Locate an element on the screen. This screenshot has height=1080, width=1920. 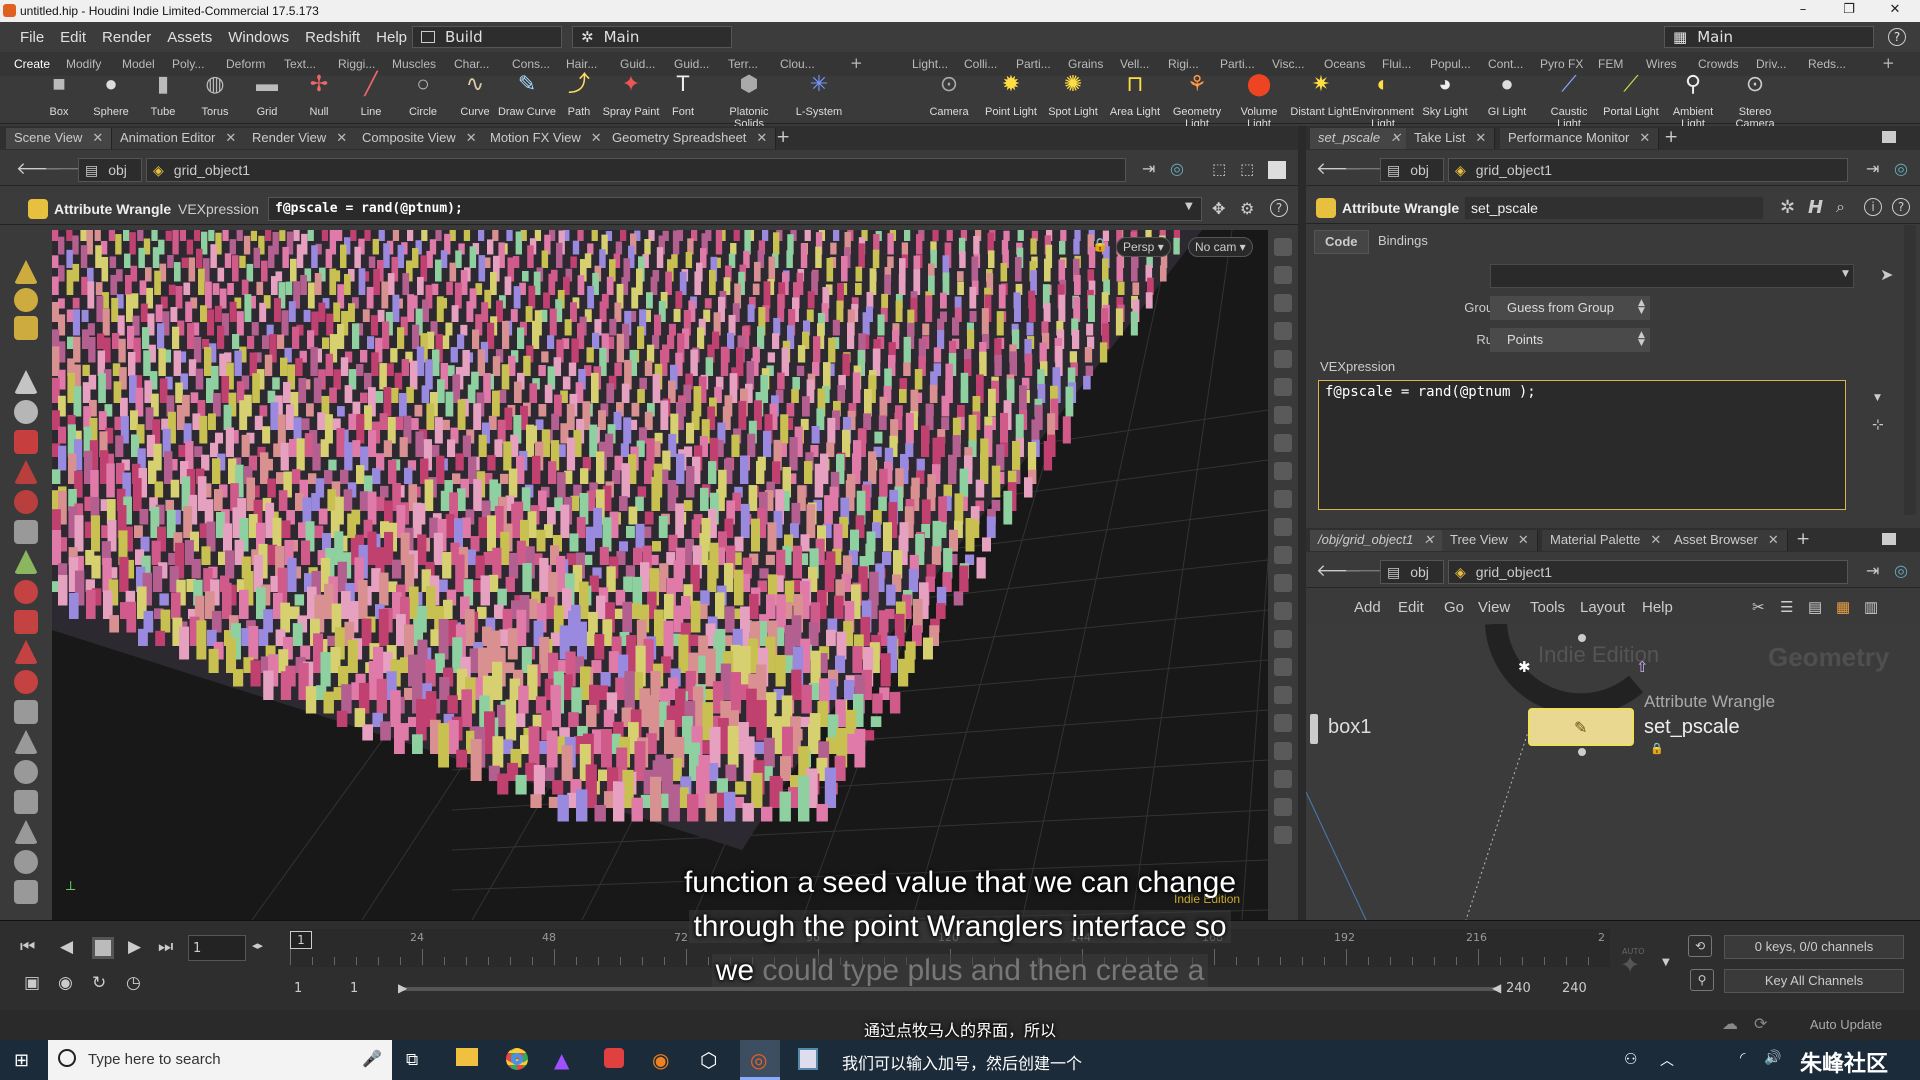
shelf-tool: T Font is located at coordinates (683, 96).